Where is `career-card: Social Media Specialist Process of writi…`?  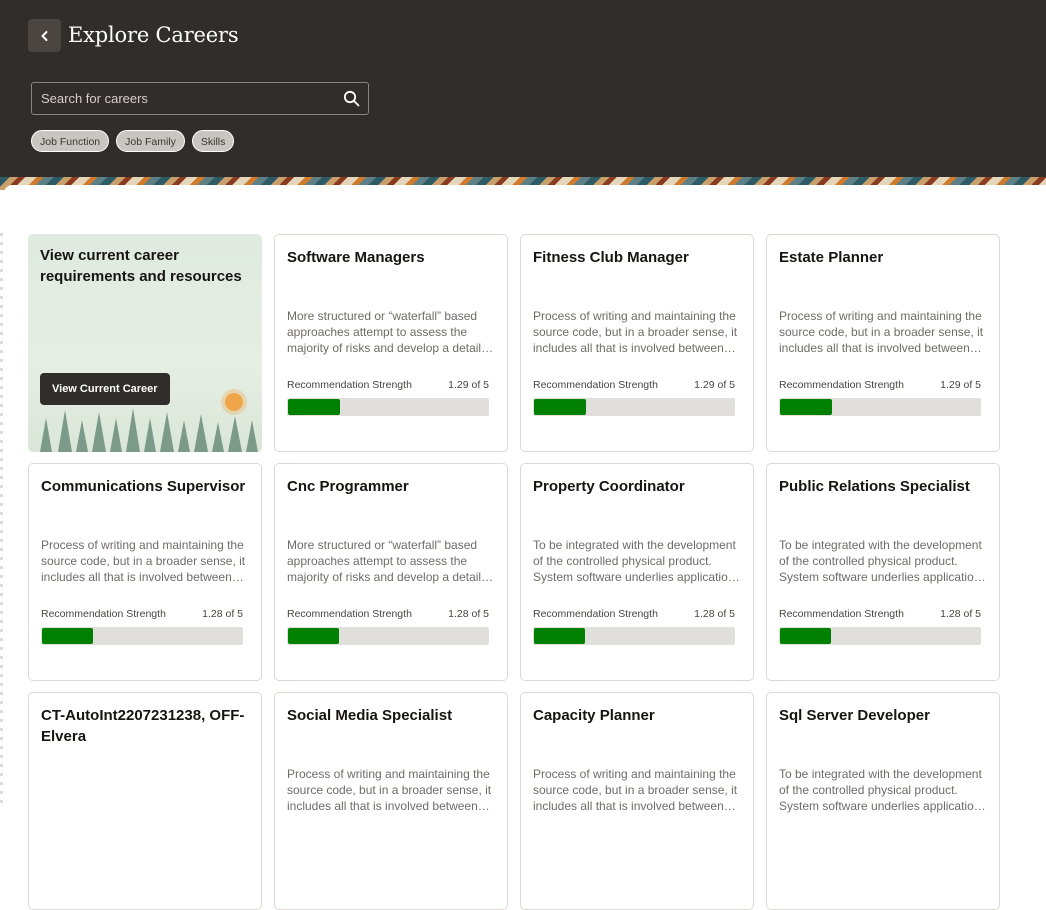
career-card: Social Media Specialist Process of writi… is located at coordinates (391, 801).